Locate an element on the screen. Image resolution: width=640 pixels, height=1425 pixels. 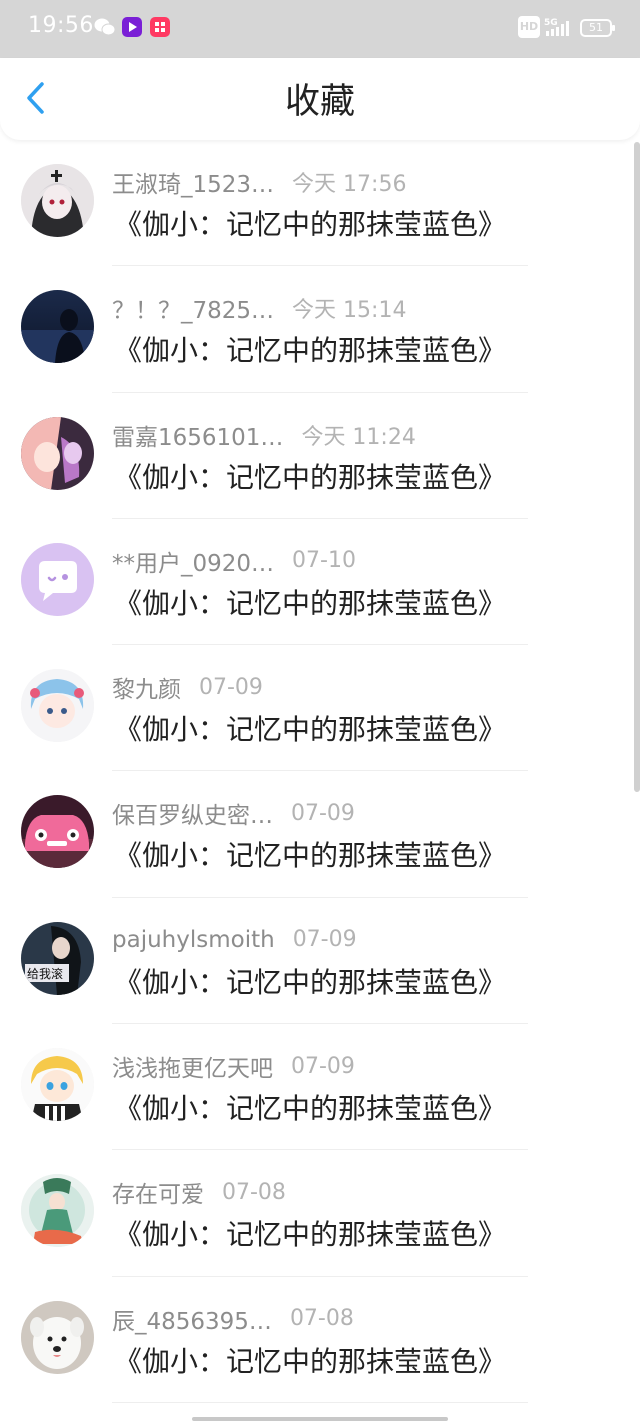
list-item: 雷嘉1656101… 今天 11:24 《伽小：记忆中的那抹莹蓝色》 is located at coordinates (320, 456).